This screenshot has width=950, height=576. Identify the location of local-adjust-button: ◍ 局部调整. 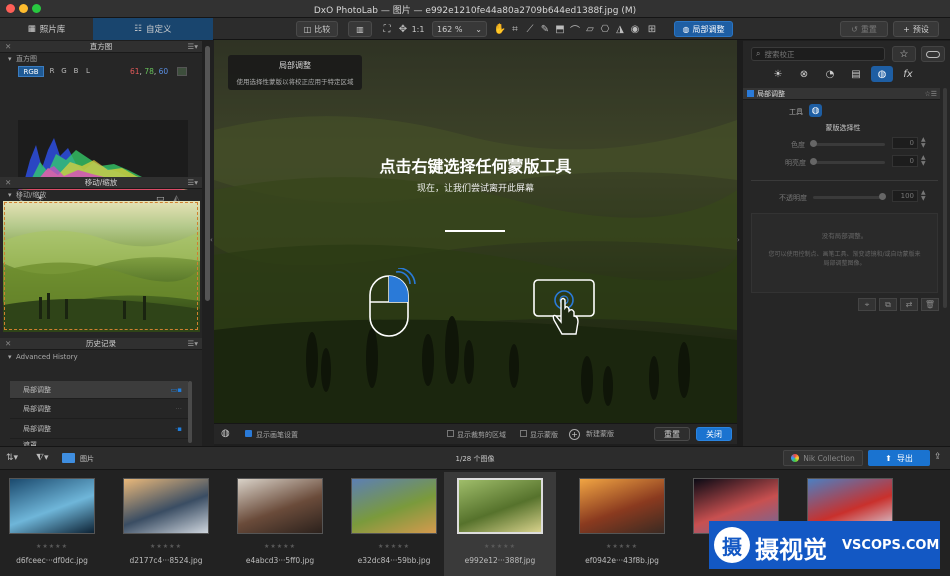
(703, 29).